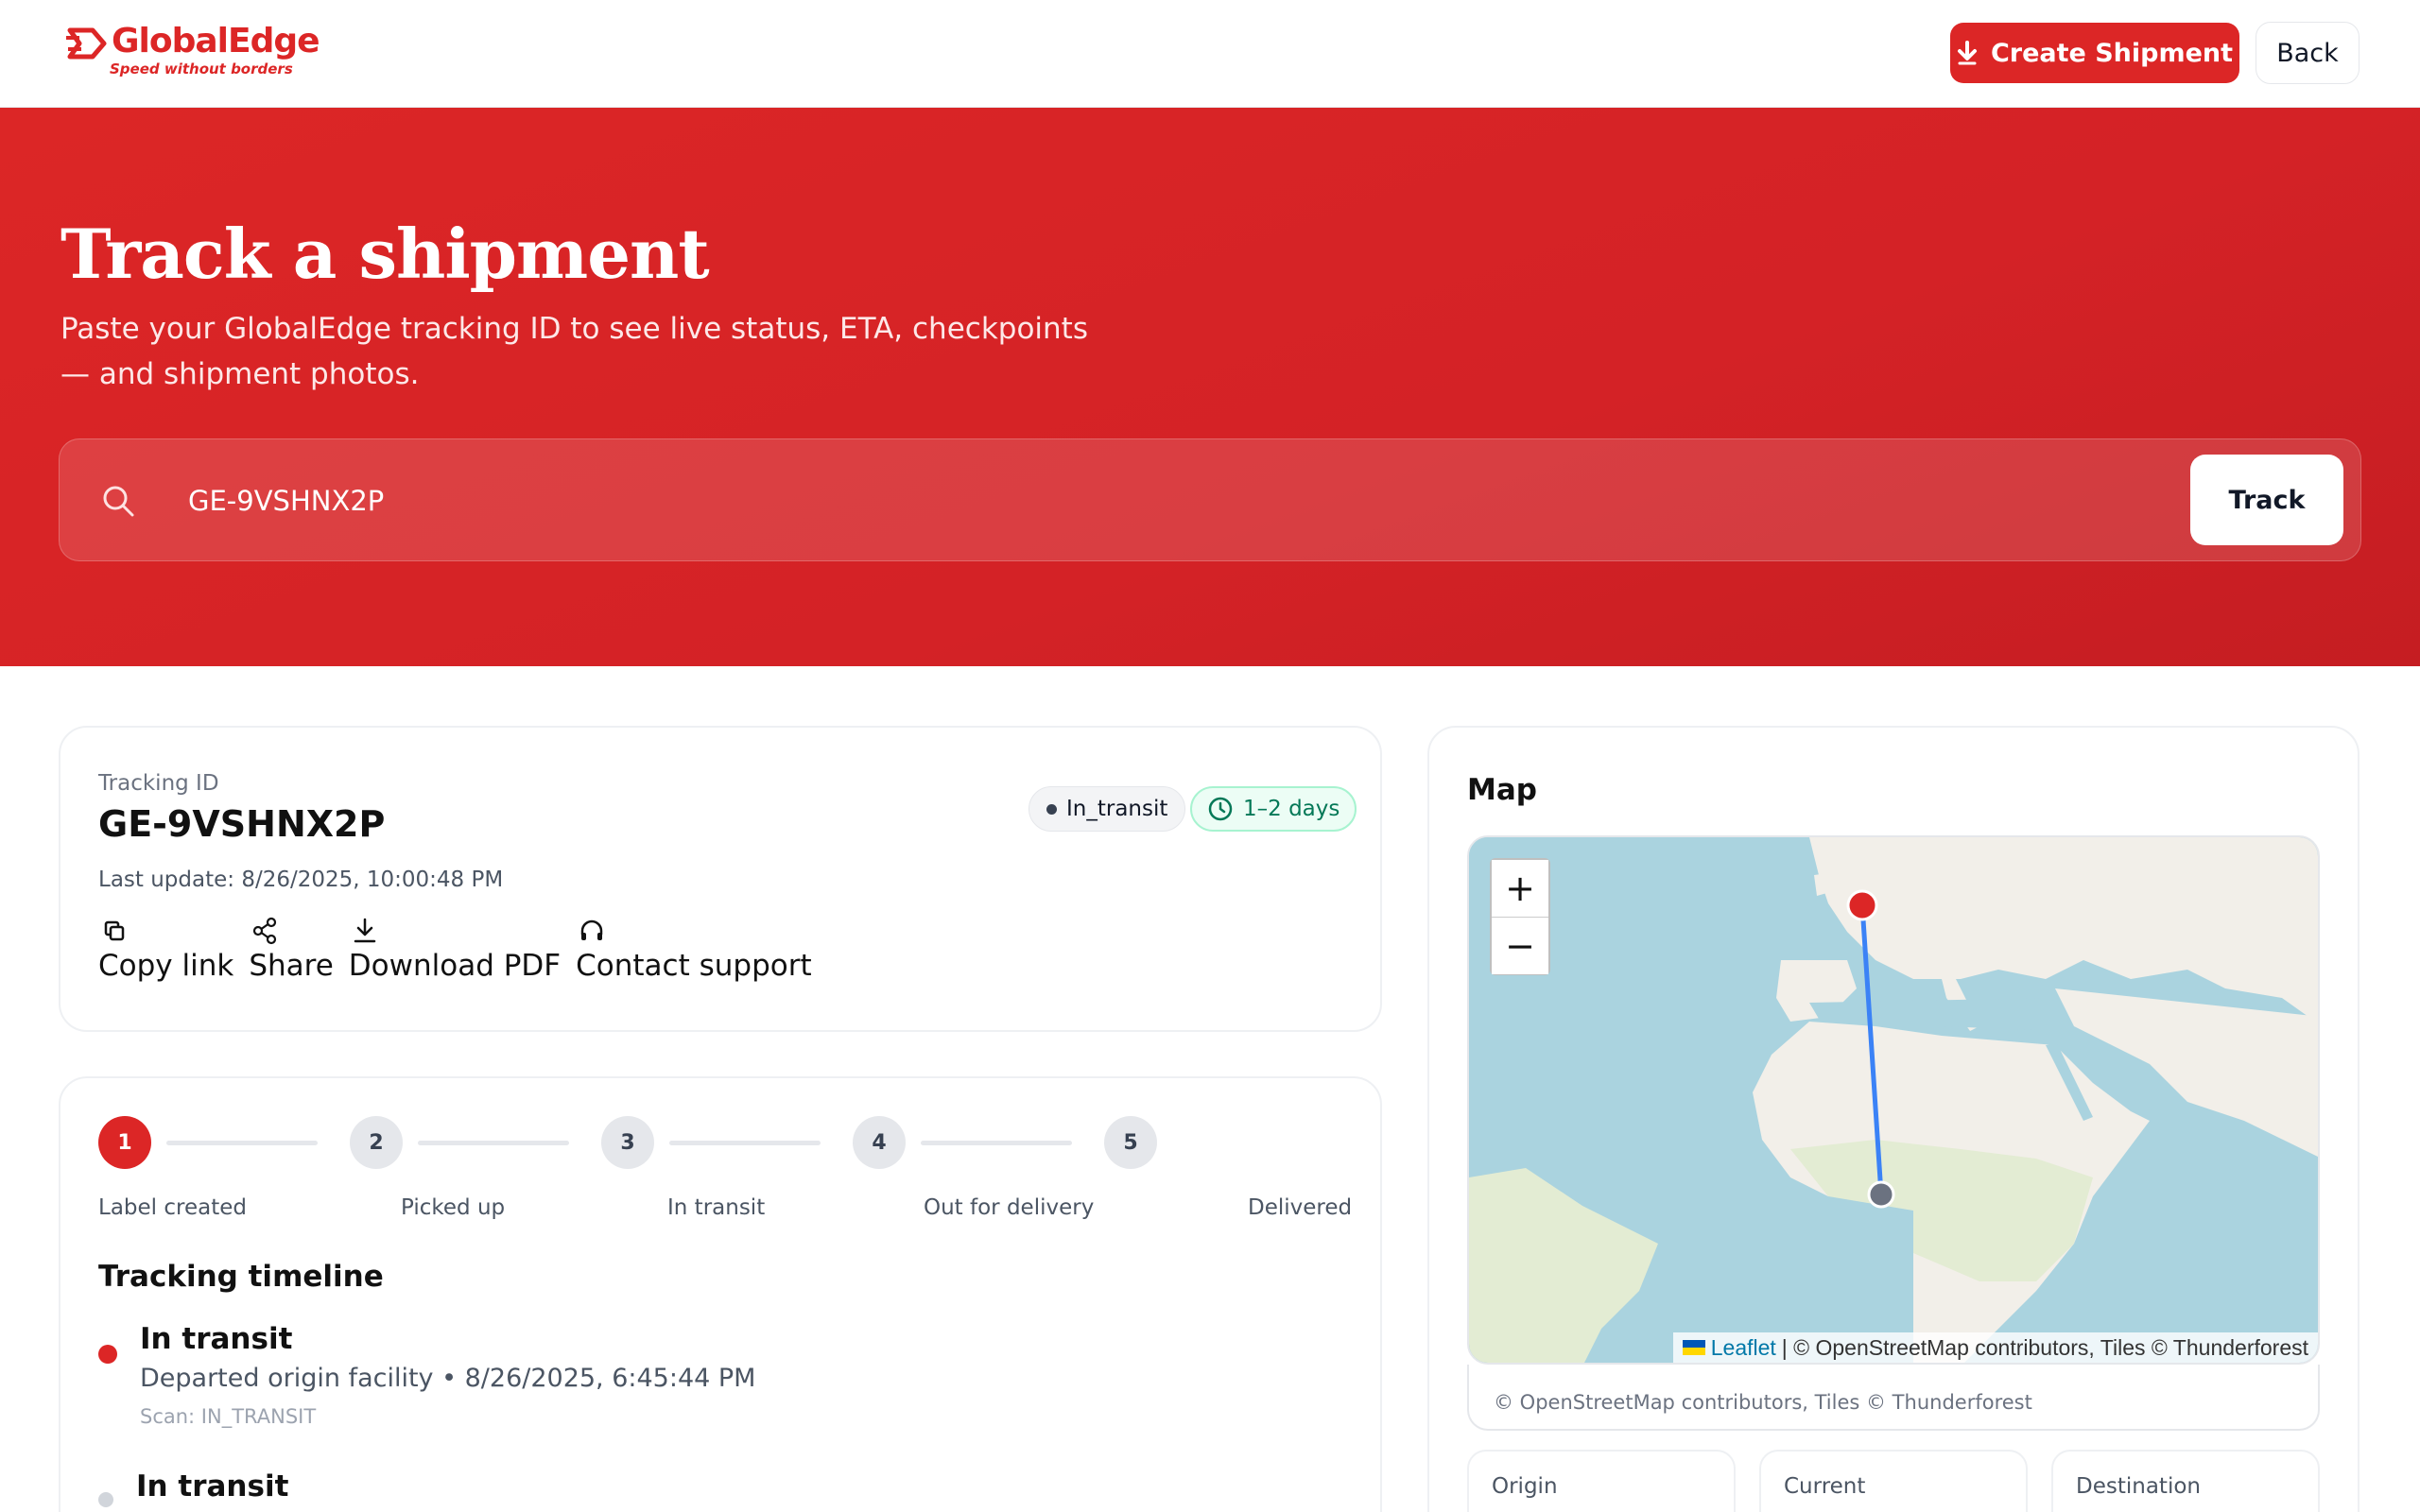 The image size is (2420, 1512). What do you see at coordinates (2308, 53) in the screenshot?
I see `back-button: Back` at bounding box center [2308, 53].